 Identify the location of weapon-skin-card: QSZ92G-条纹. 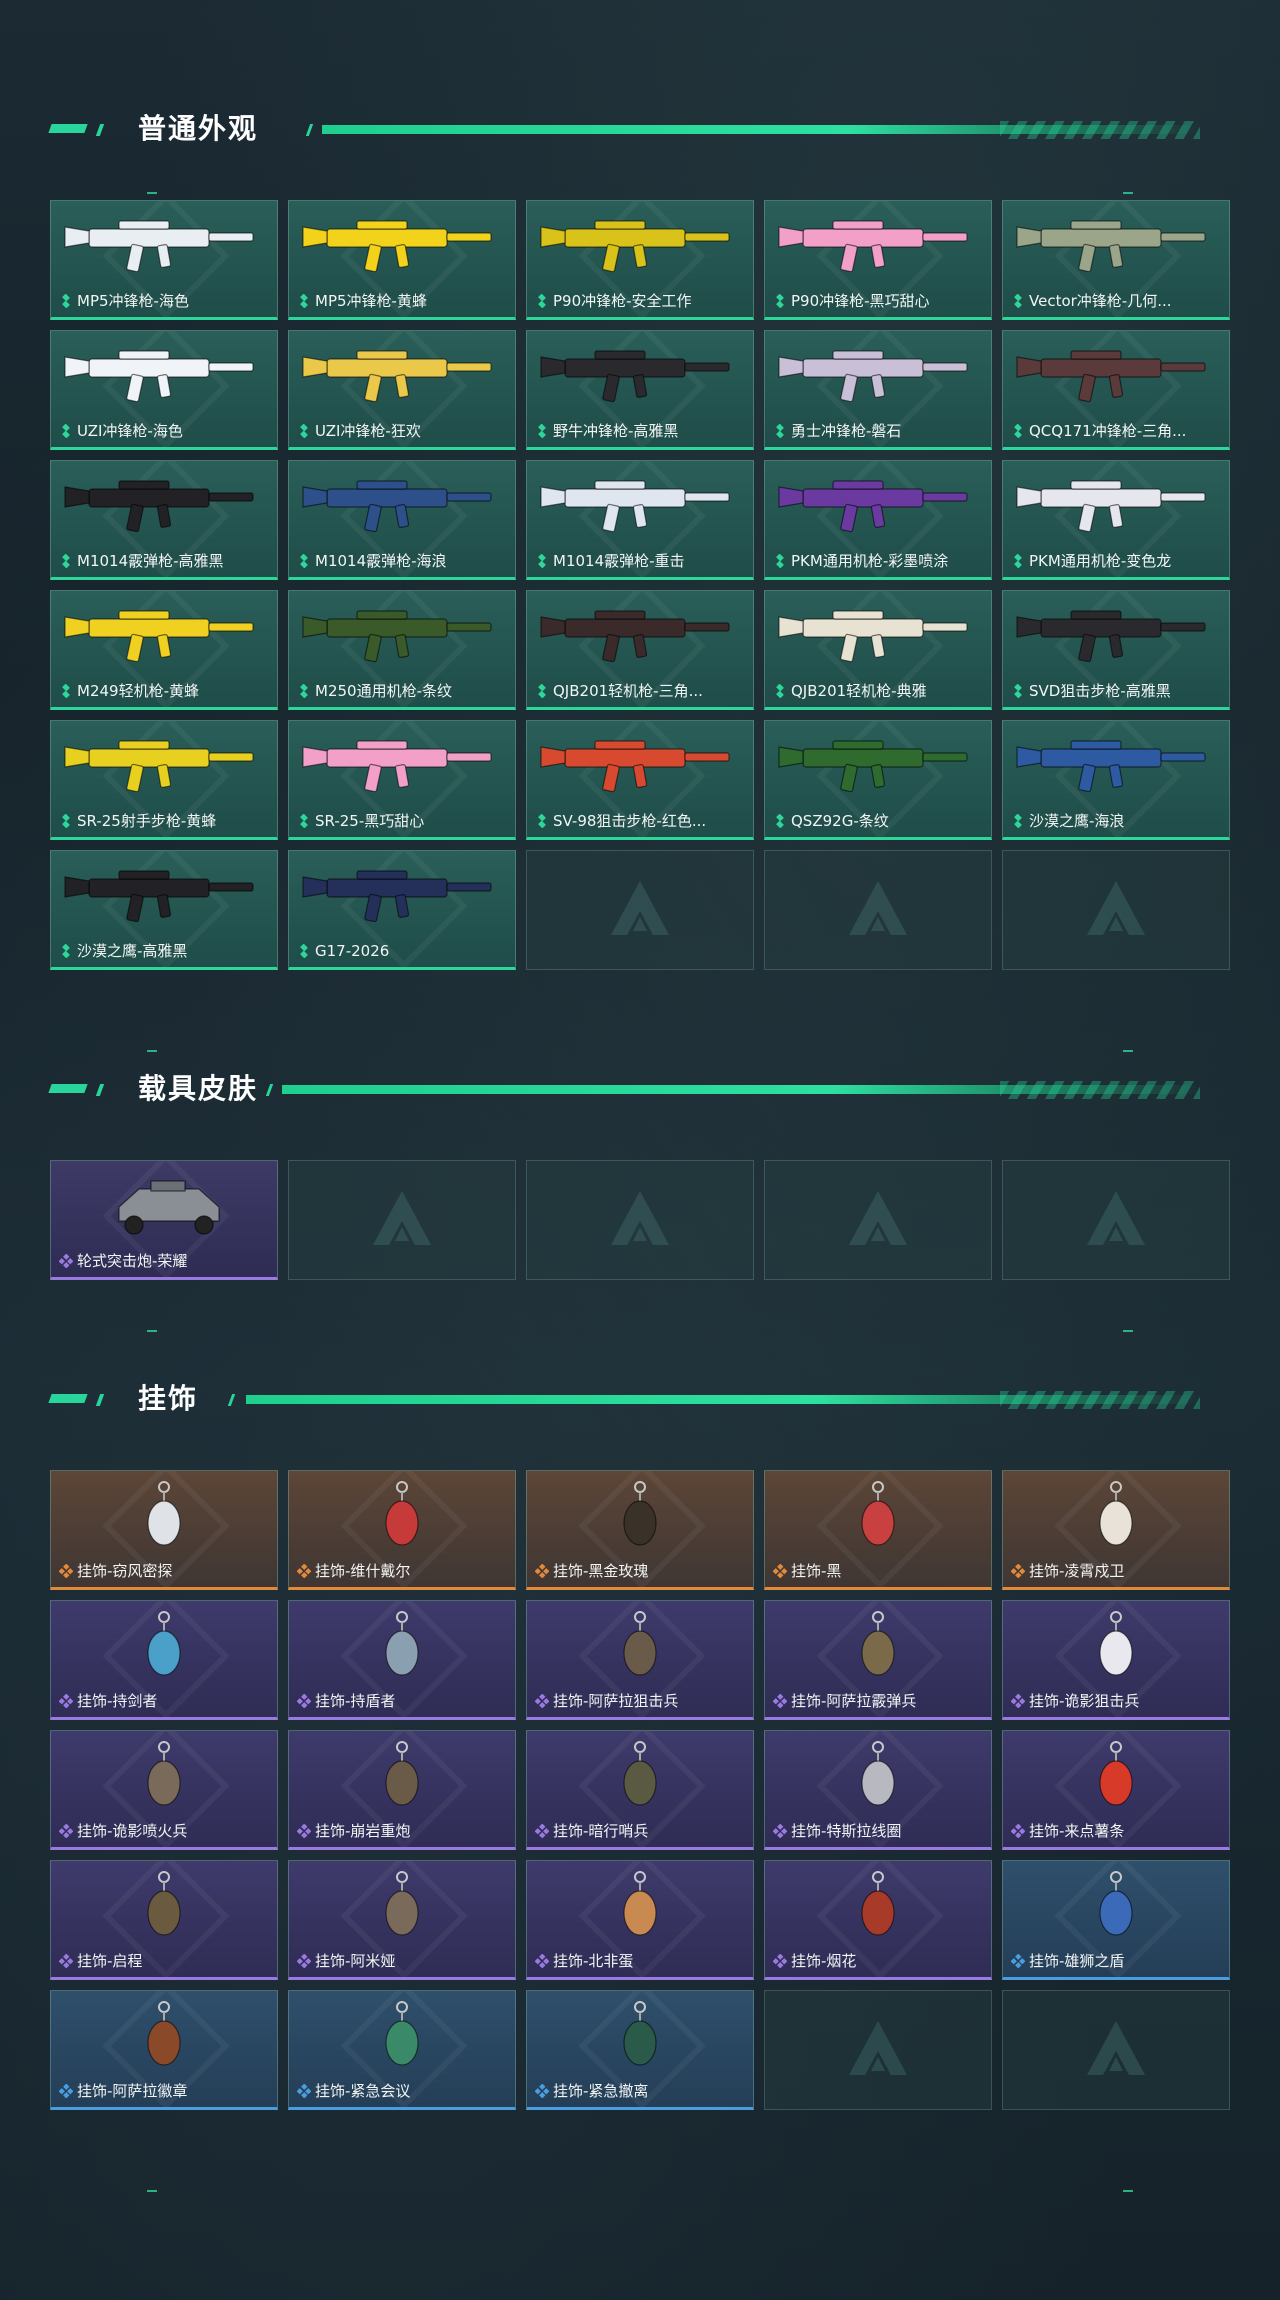
(878, 780).